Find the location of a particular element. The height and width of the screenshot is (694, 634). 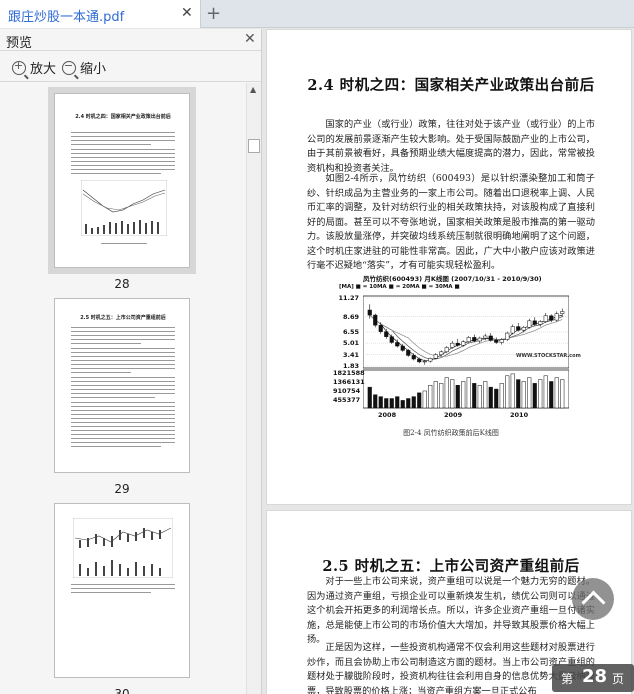

thumbnail-chart is located at coordinates (124, 208).